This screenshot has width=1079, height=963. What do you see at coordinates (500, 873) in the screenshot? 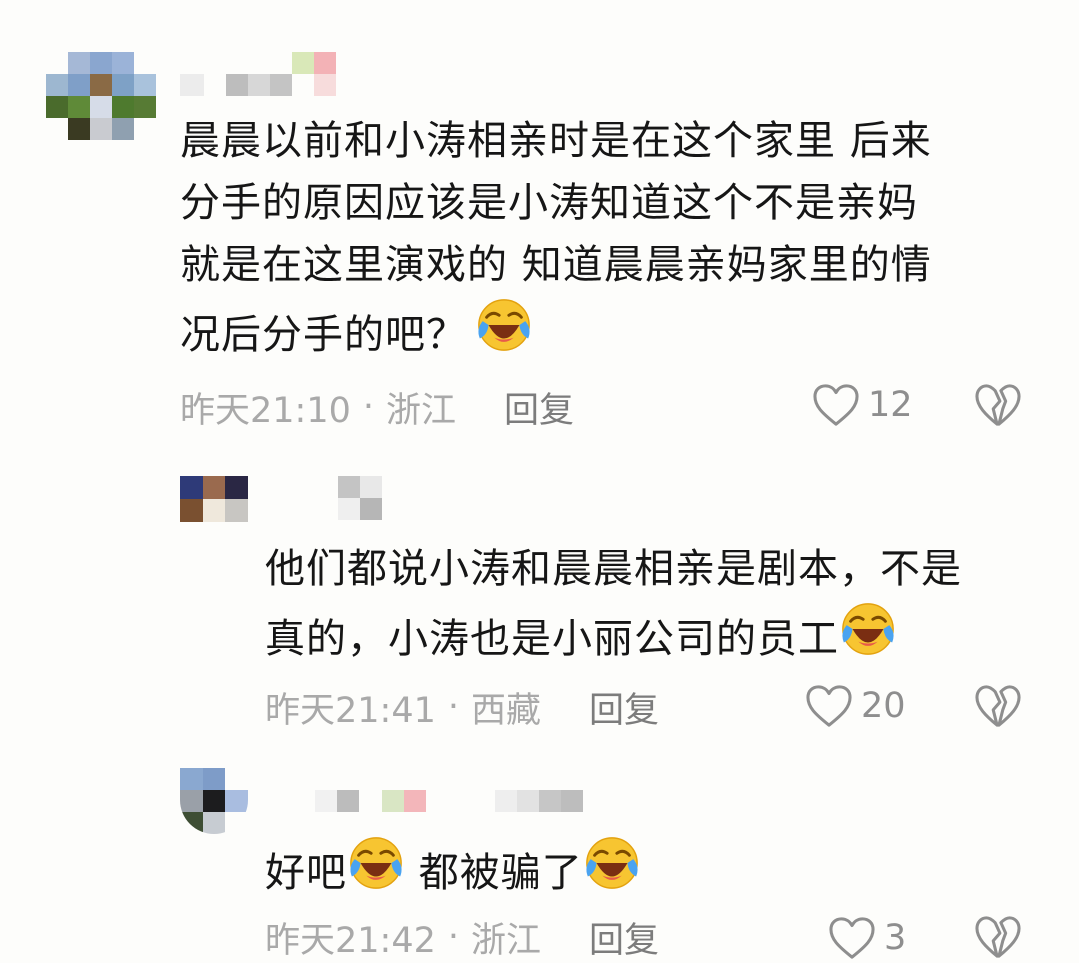
I see `comment-line: 都被骗了` at bounding box center [500, 873].